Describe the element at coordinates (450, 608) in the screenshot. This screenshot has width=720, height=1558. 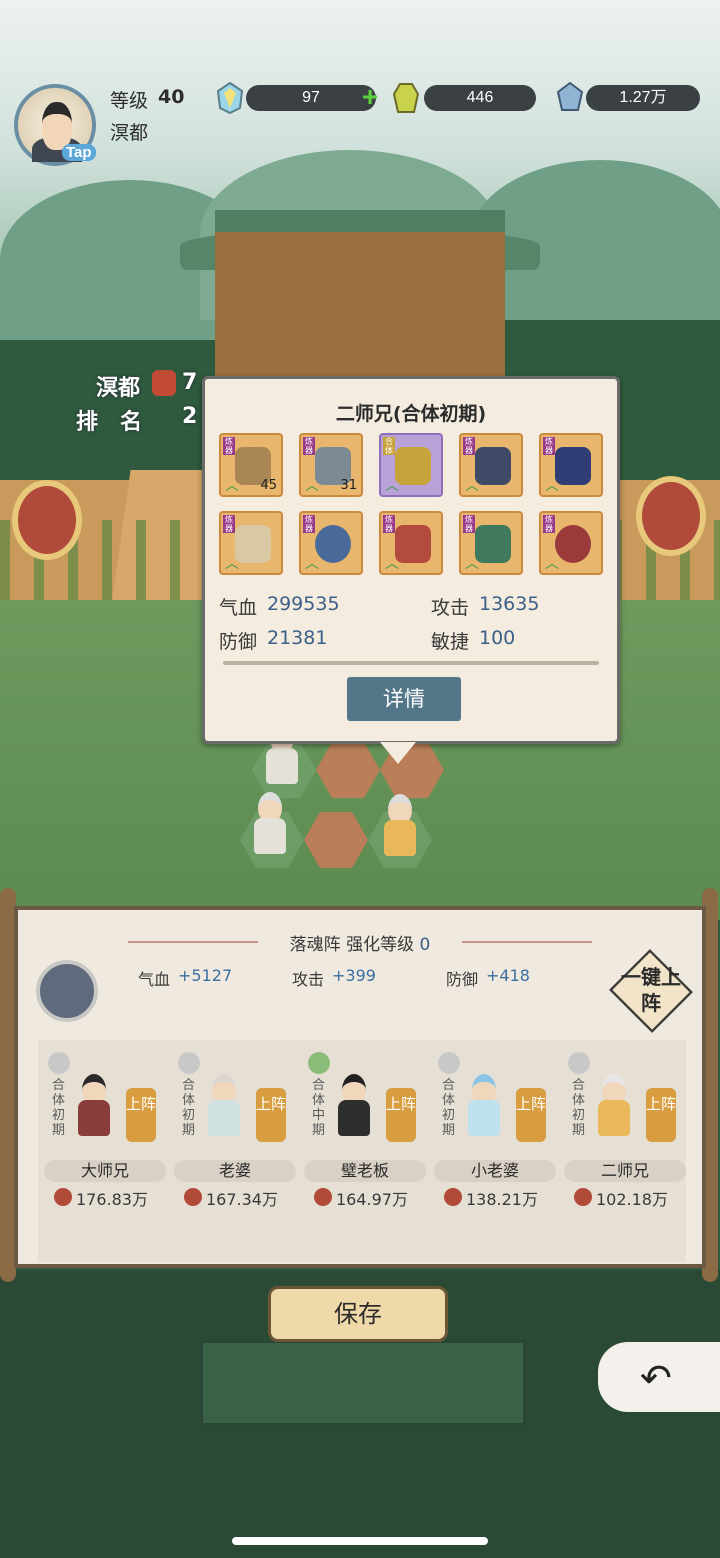
I see `atk-label: 攻击` at that location.